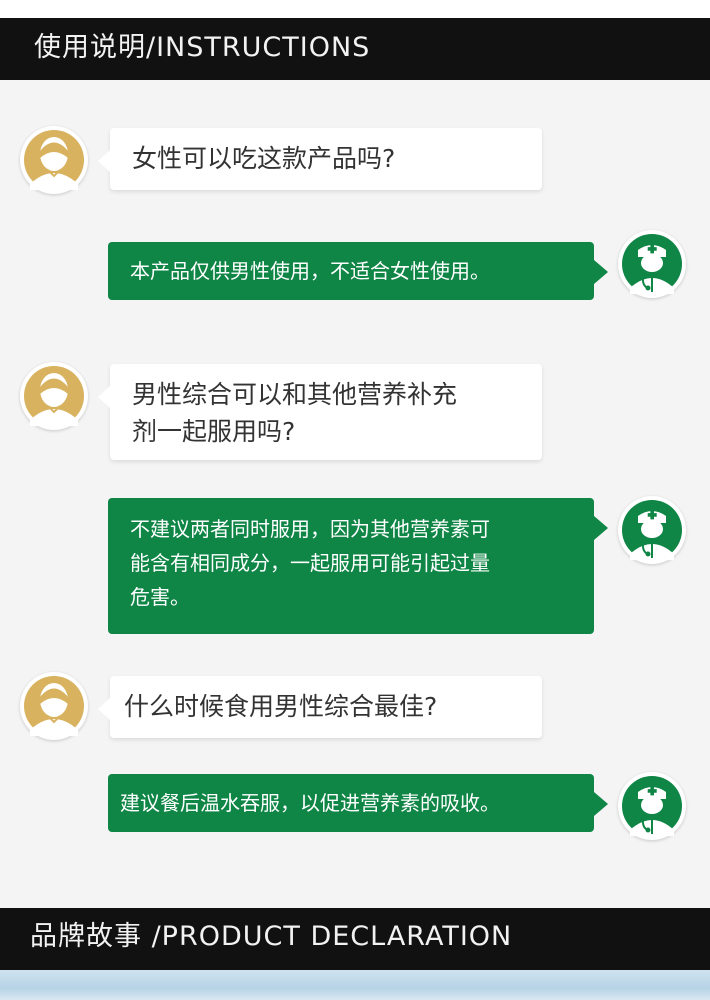 The height and width of the screenshot is (1000, 710). What do you see at coordinates (320, 412) in the screenshot?
I see `question-bubble: 男性综合可以和其他营养补充 剂一起服用吗?` at bounding box center [320, 412].